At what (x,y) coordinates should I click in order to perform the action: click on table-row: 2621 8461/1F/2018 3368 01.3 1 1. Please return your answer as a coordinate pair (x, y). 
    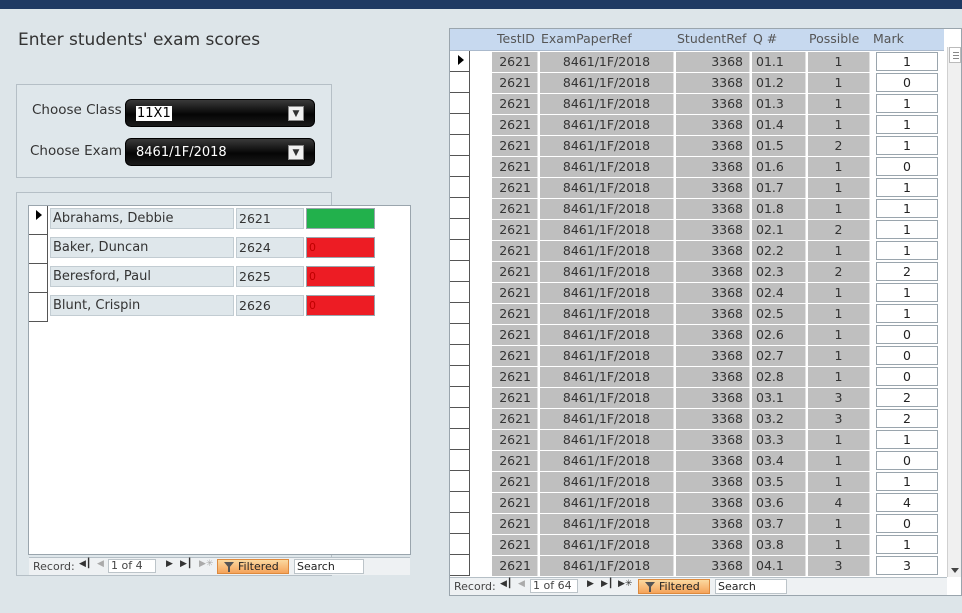
    Looking at the image, I should click on (697, 103).